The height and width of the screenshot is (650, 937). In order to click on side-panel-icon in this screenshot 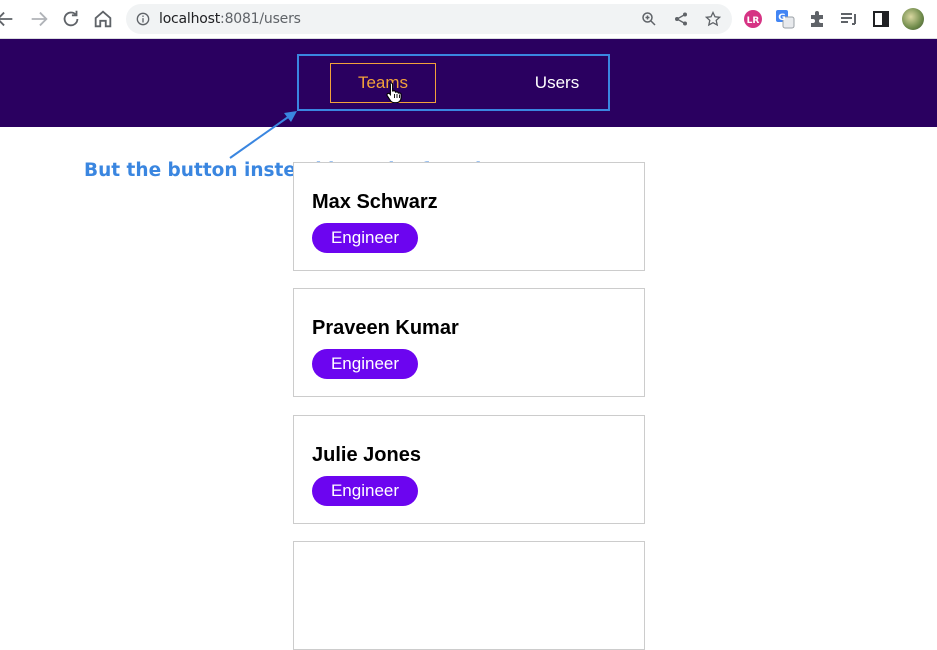, I will do `click(881, 19)`.